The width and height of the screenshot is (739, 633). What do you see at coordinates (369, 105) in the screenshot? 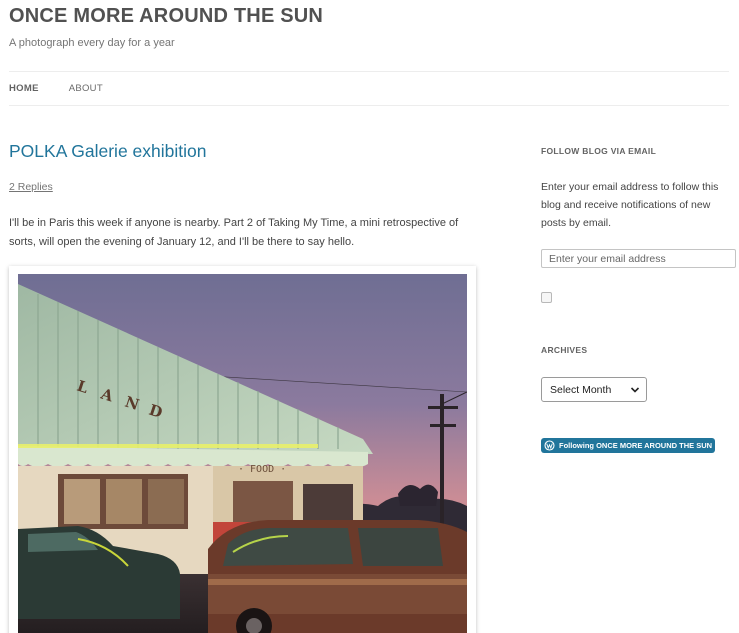
I see `nav-divider` at bounding box center [369, 105].